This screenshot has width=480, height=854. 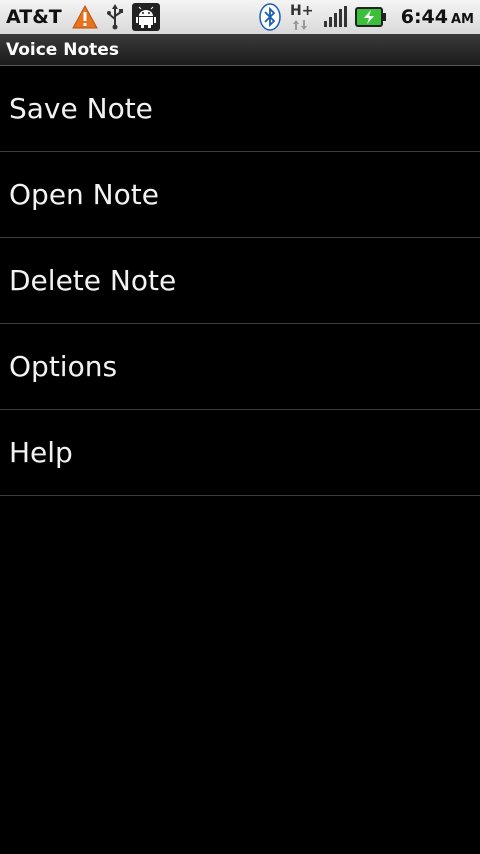 What do you see at coordinates (115, 17) in the screenshot?
I see `usb-icon` at bounding box center [115, 17].